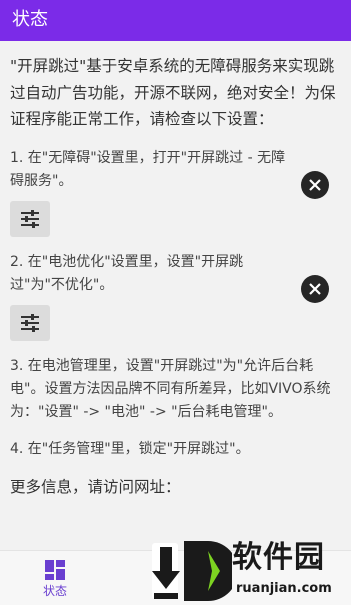 This screenshot has height=605, width=351. Describe the element at coordinates (148, 169) in the screenshot. I see `step-text: 1. 在"无障碍"设置里，打开"开屏跳过 - 无障碍服务"。` at that location.